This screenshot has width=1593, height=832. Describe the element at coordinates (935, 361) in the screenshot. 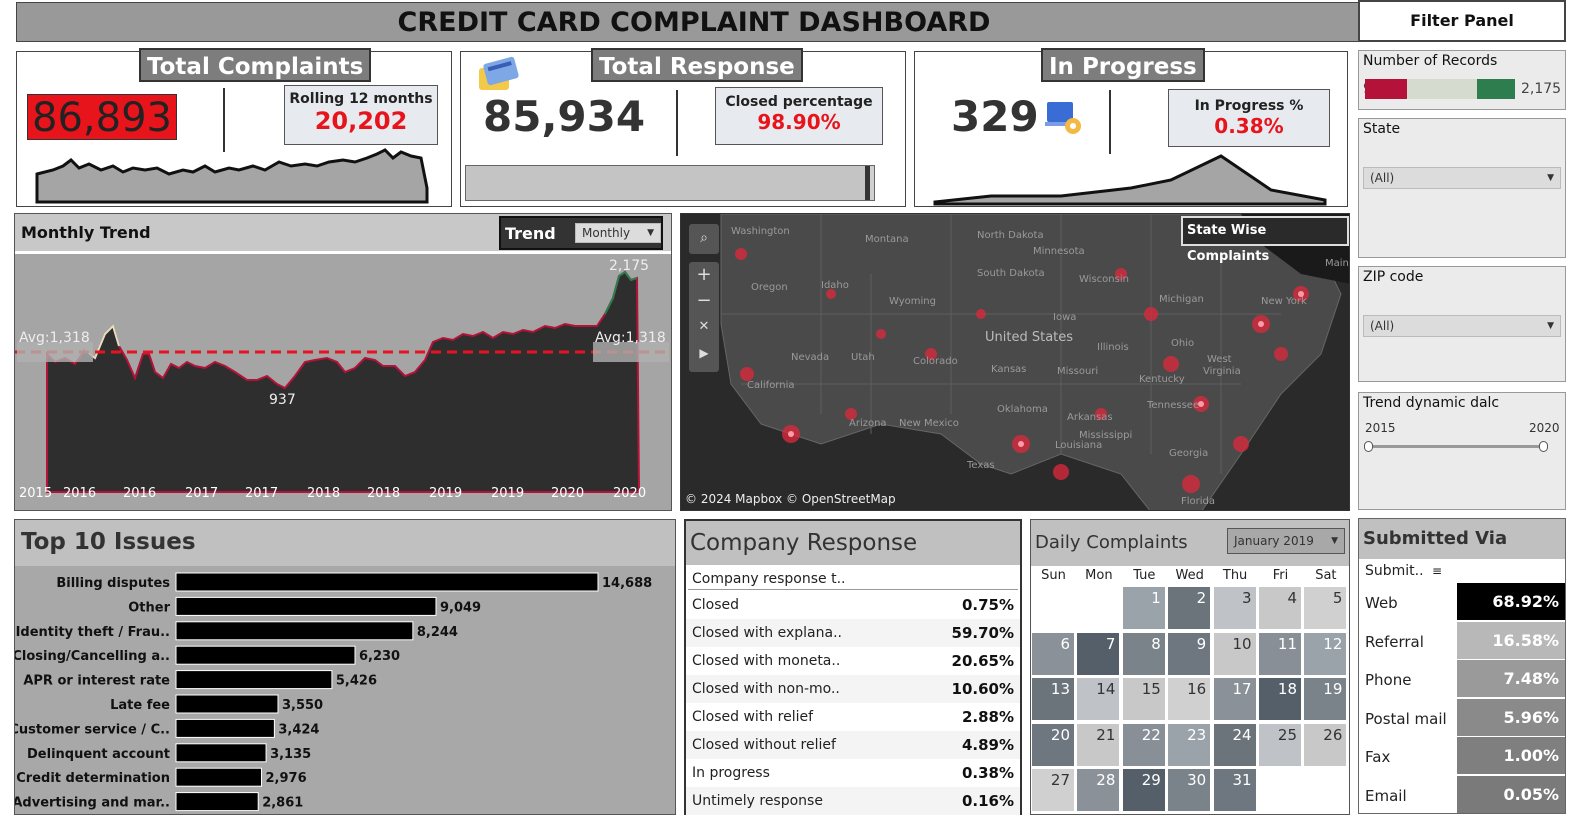

I see `state-label: Colorado` at that location.